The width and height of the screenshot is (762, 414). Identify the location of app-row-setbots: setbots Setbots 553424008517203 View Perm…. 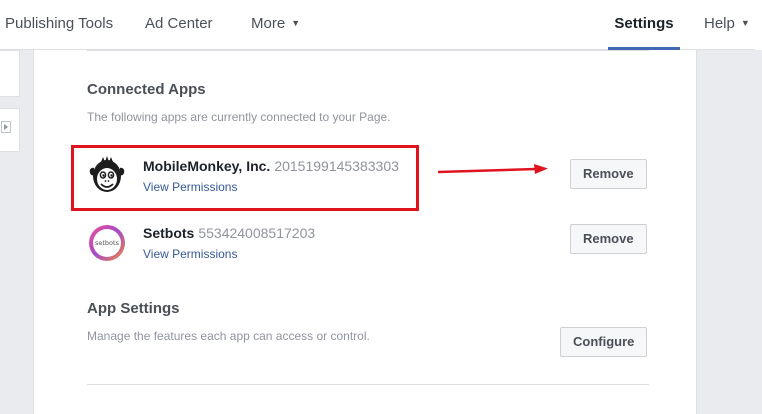
(368, 242).